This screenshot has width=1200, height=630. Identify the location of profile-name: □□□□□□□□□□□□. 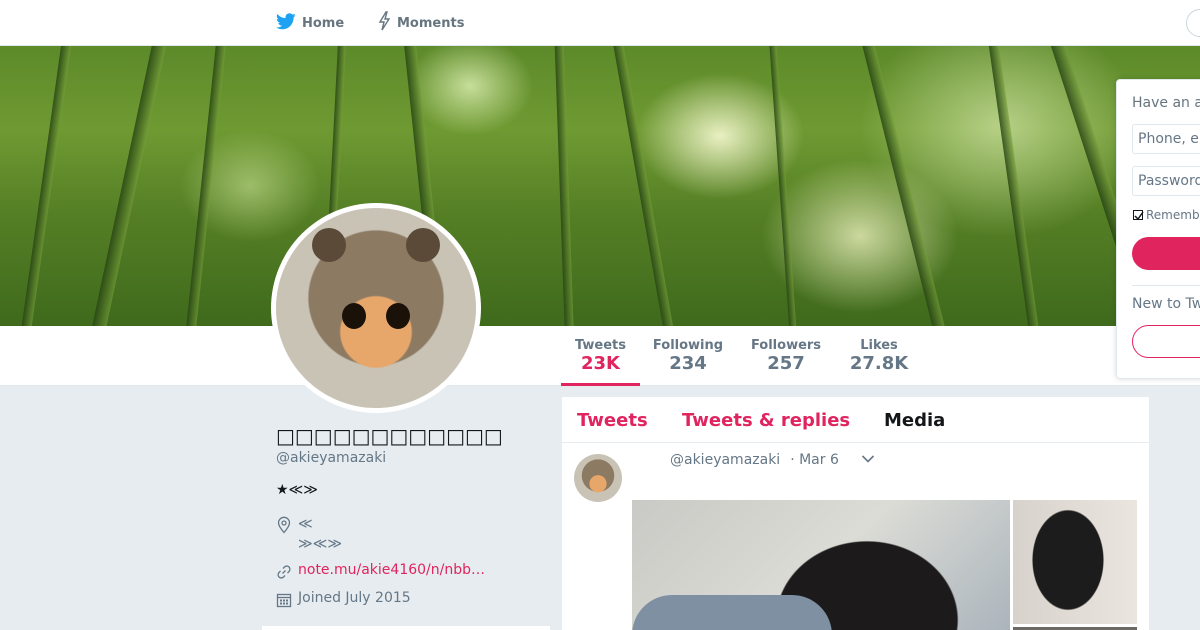
(389, 436).